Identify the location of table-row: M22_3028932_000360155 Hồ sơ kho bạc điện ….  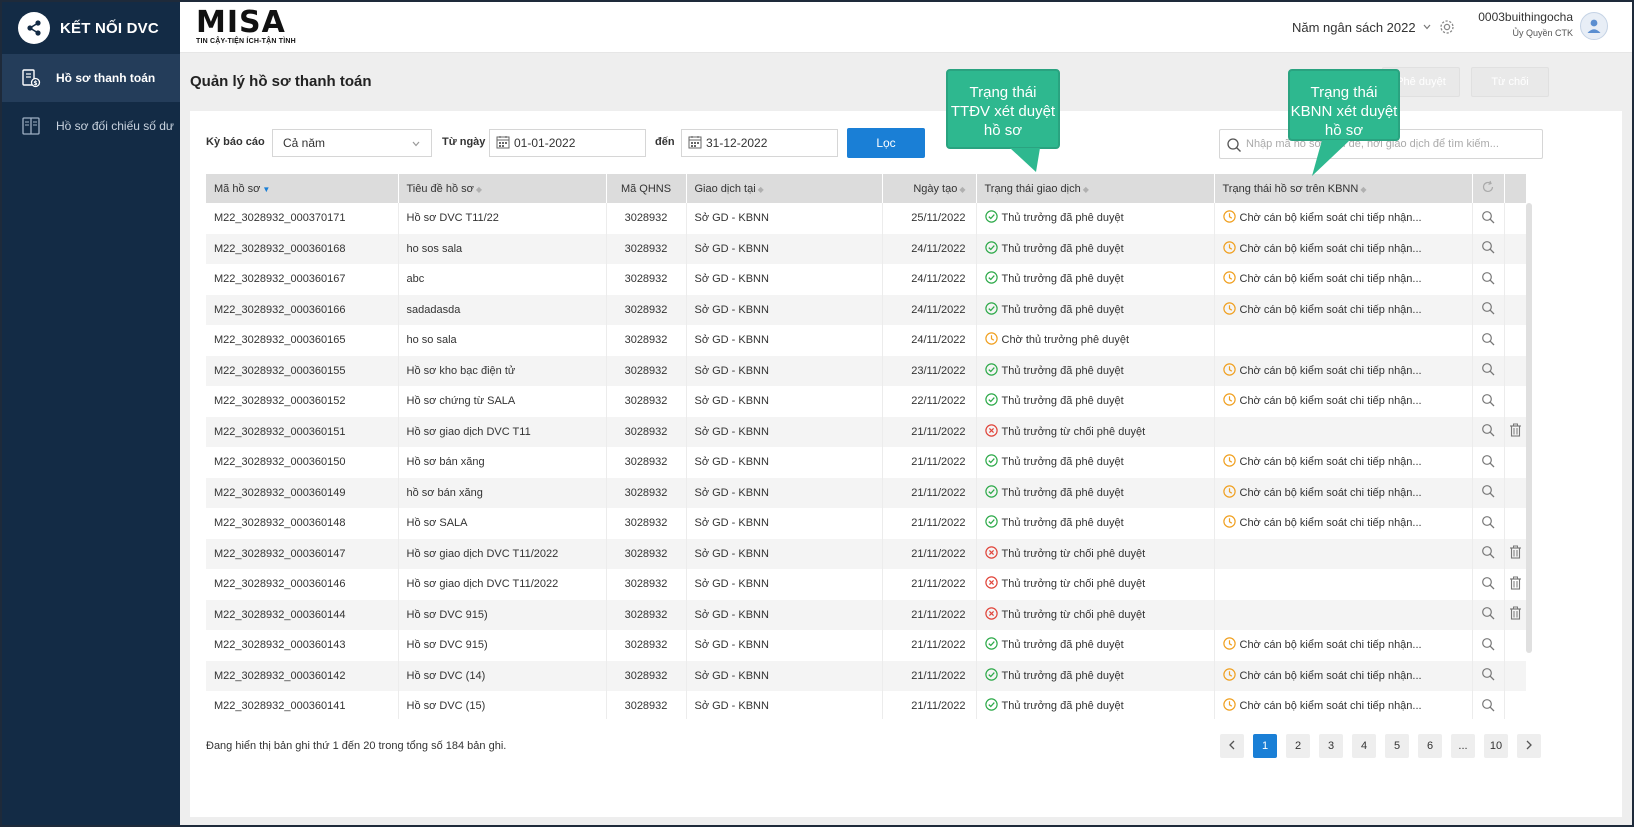
(866, 370).